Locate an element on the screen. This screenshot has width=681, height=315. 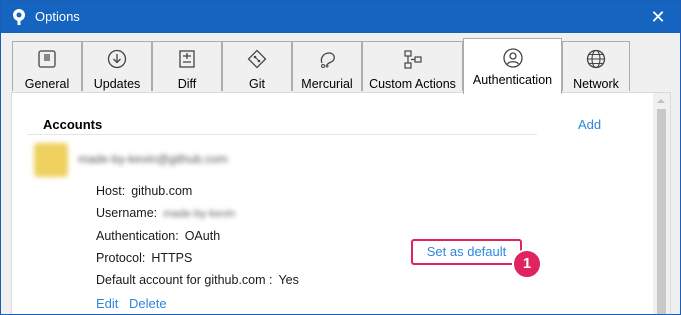
host-value: github.com is located at coordinates (162, 191).